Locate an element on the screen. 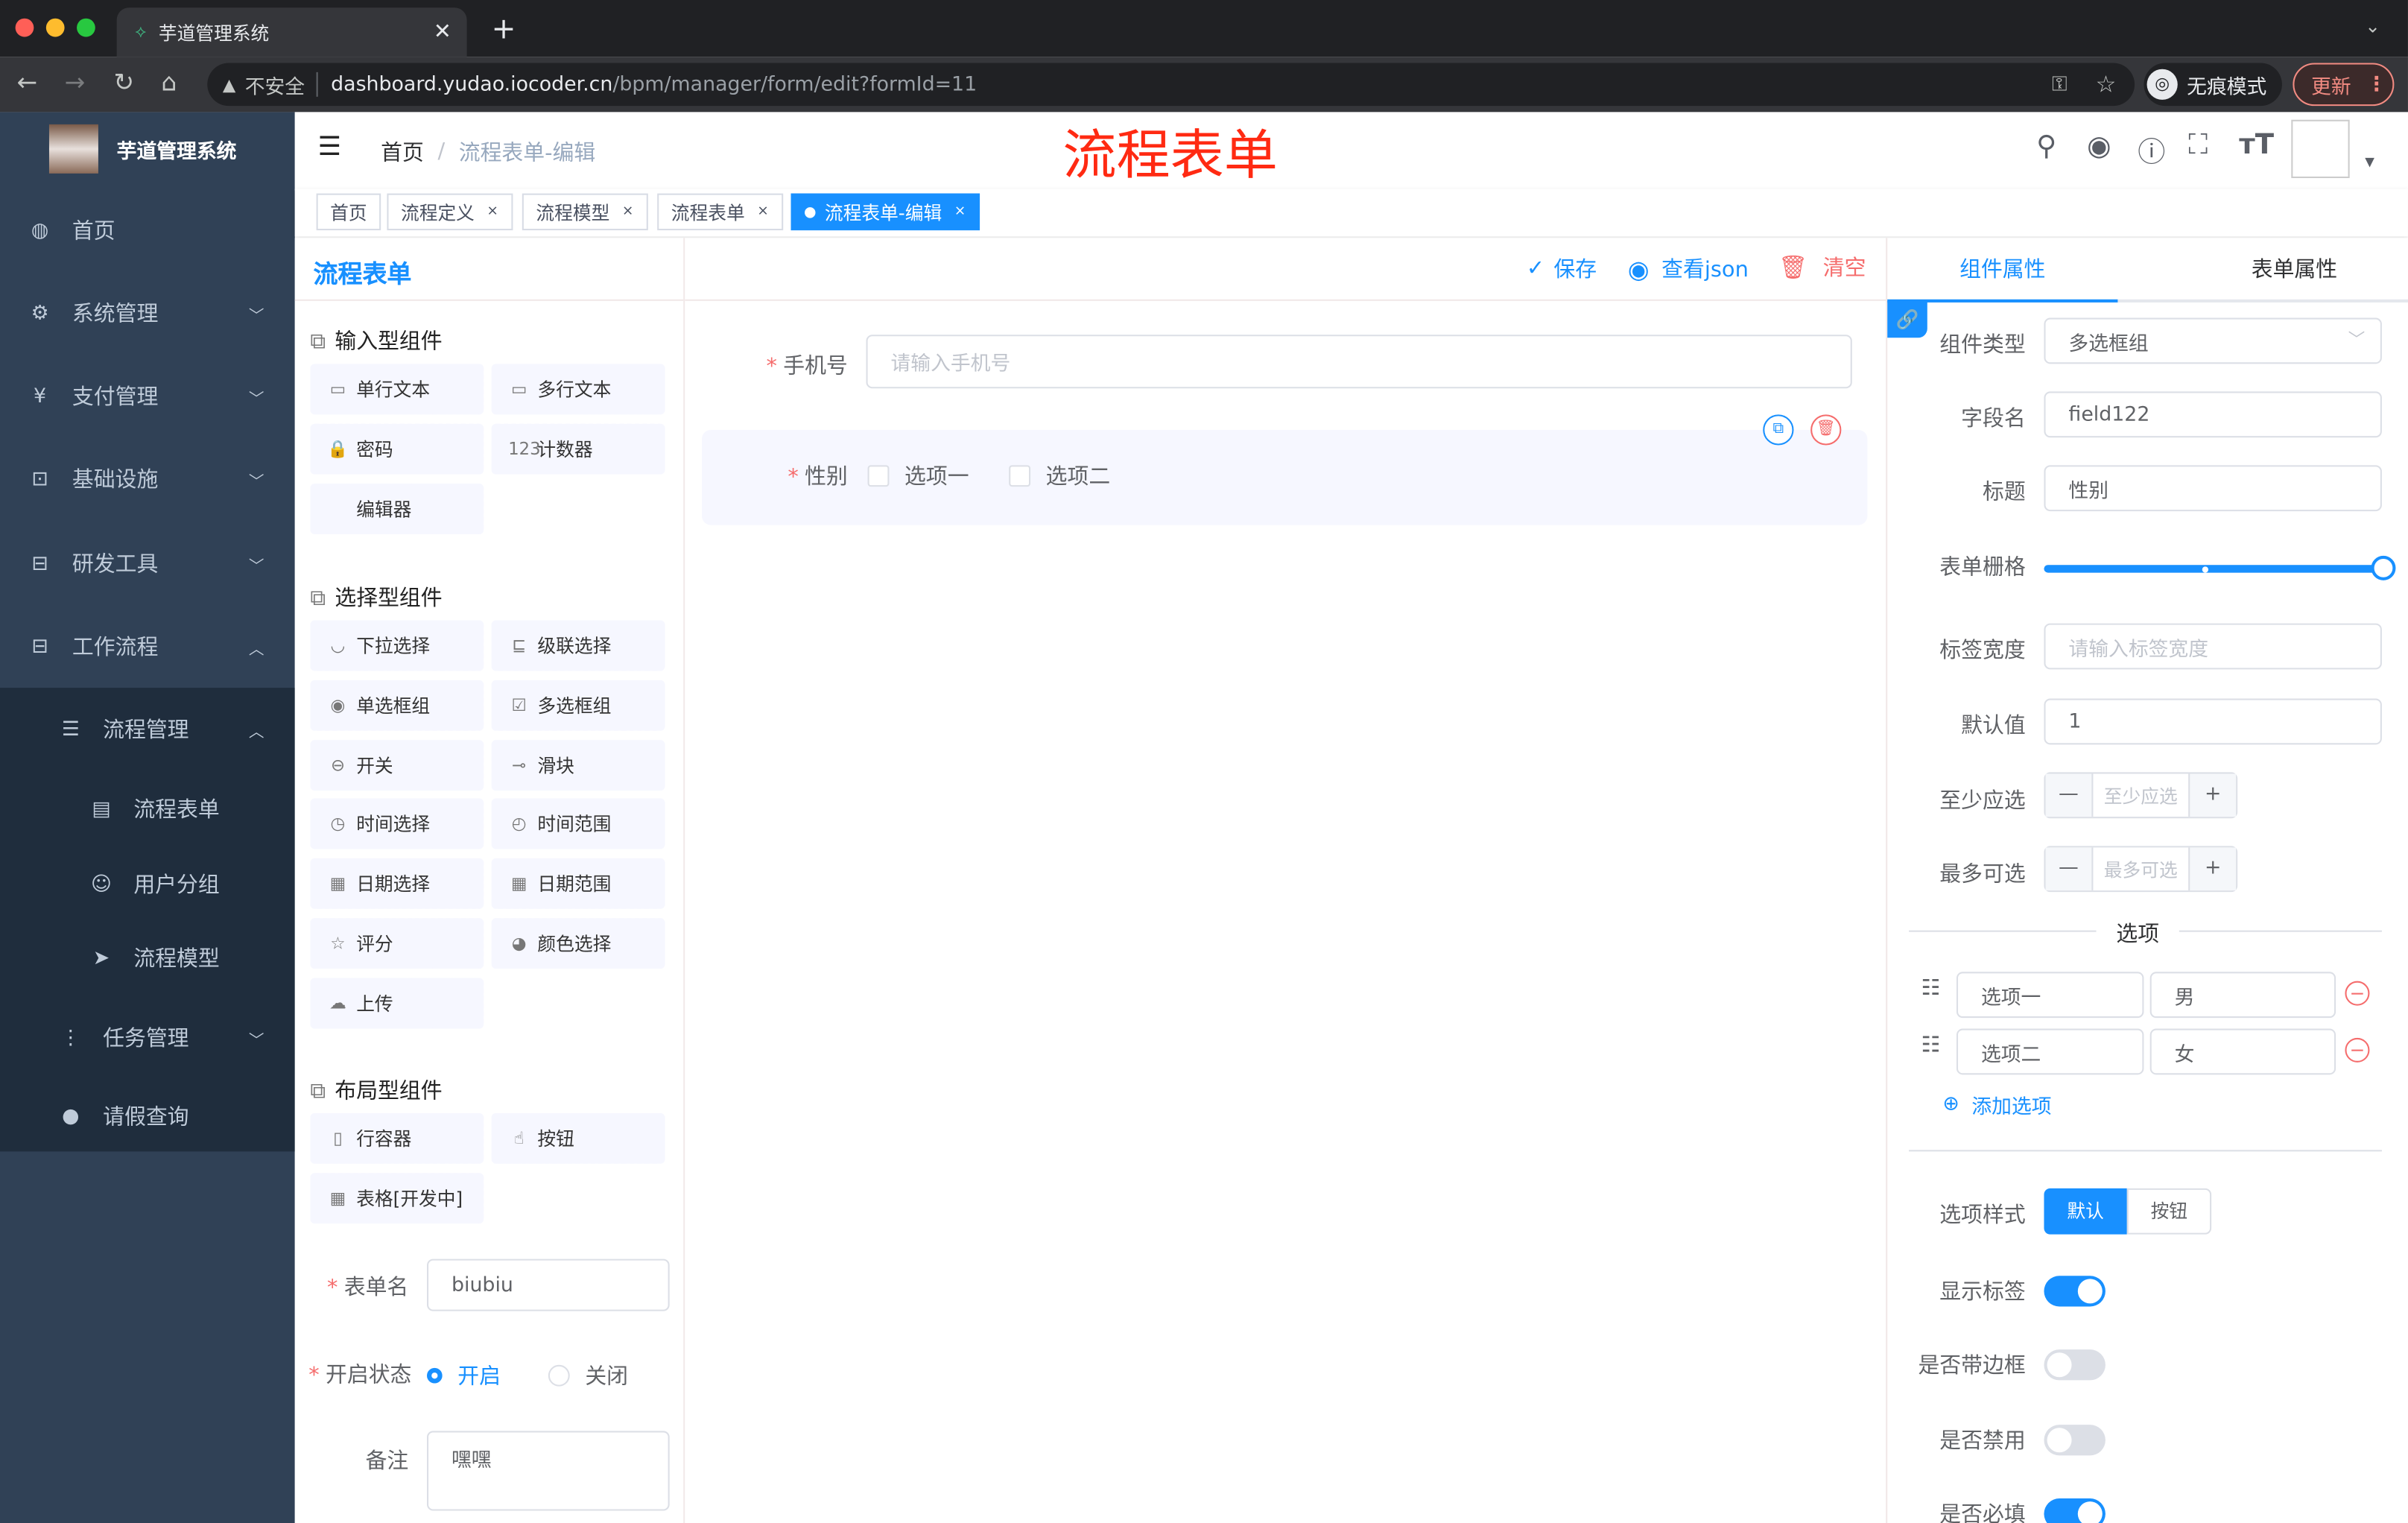 The height and width of the screenshot is (1523, 2408). max-select-stepper: — 最多可选 + is located at coordinates (2141, 870).